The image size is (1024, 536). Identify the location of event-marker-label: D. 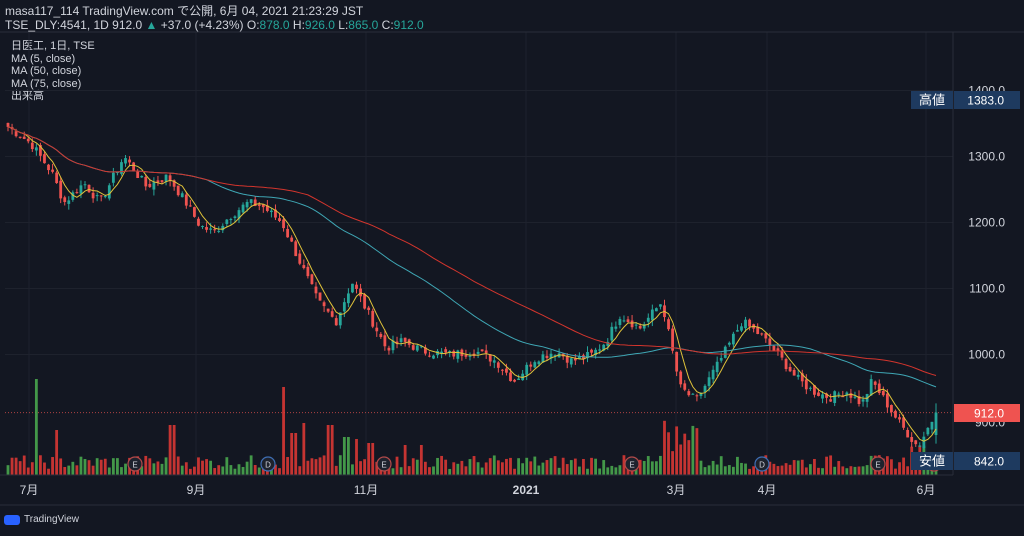
(268, 465).